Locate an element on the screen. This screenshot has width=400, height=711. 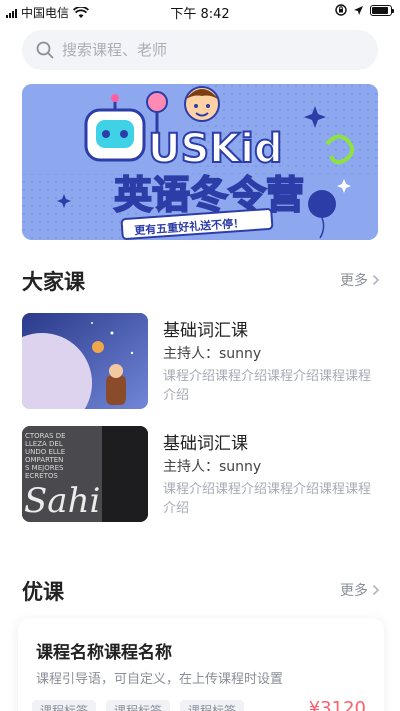
search-icon is located at coordinates (45, 50).